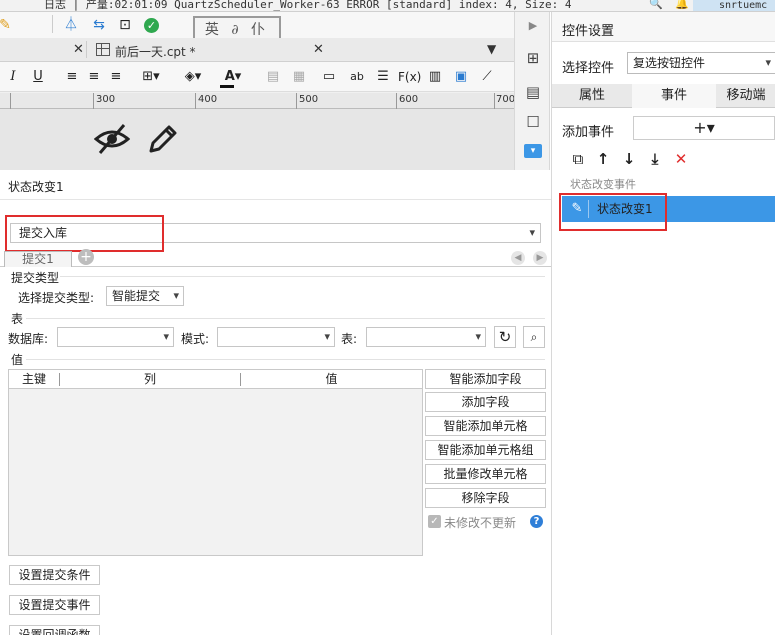  I want to click on underline-icon: U, so click(38, 77).